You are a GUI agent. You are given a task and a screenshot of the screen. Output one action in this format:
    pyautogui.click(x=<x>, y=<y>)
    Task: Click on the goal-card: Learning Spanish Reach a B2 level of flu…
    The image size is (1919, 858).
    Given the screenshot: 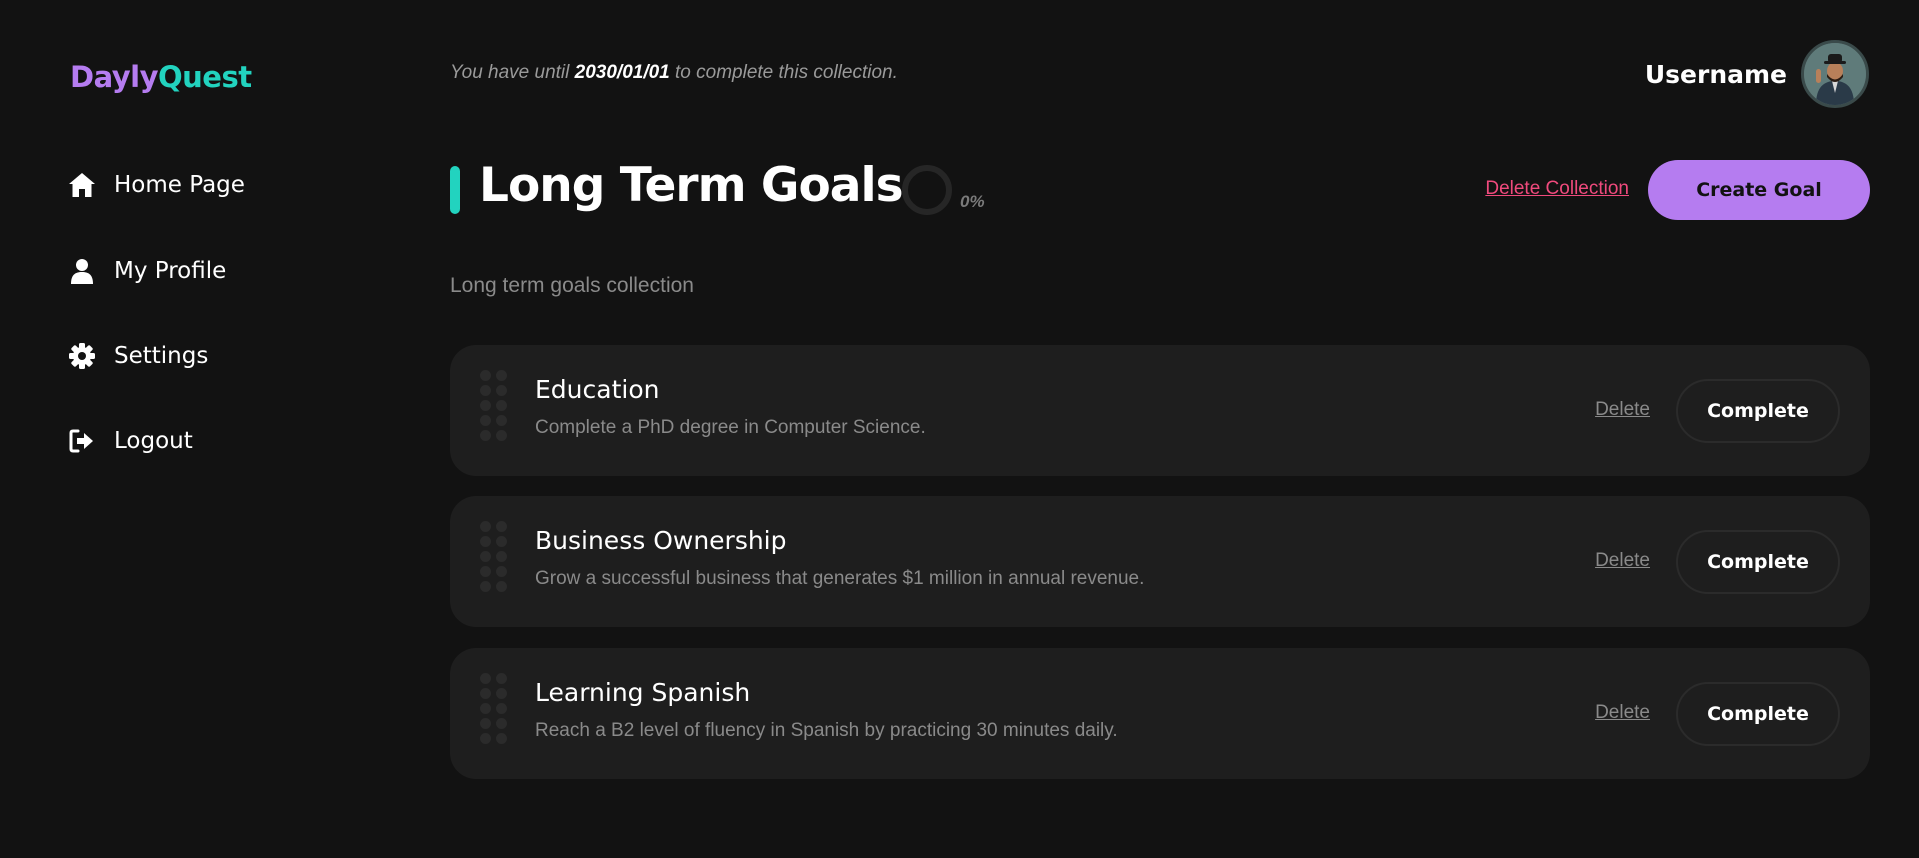 What is the action you would take?
    pyautogui.click(x=1160, y=713)
    